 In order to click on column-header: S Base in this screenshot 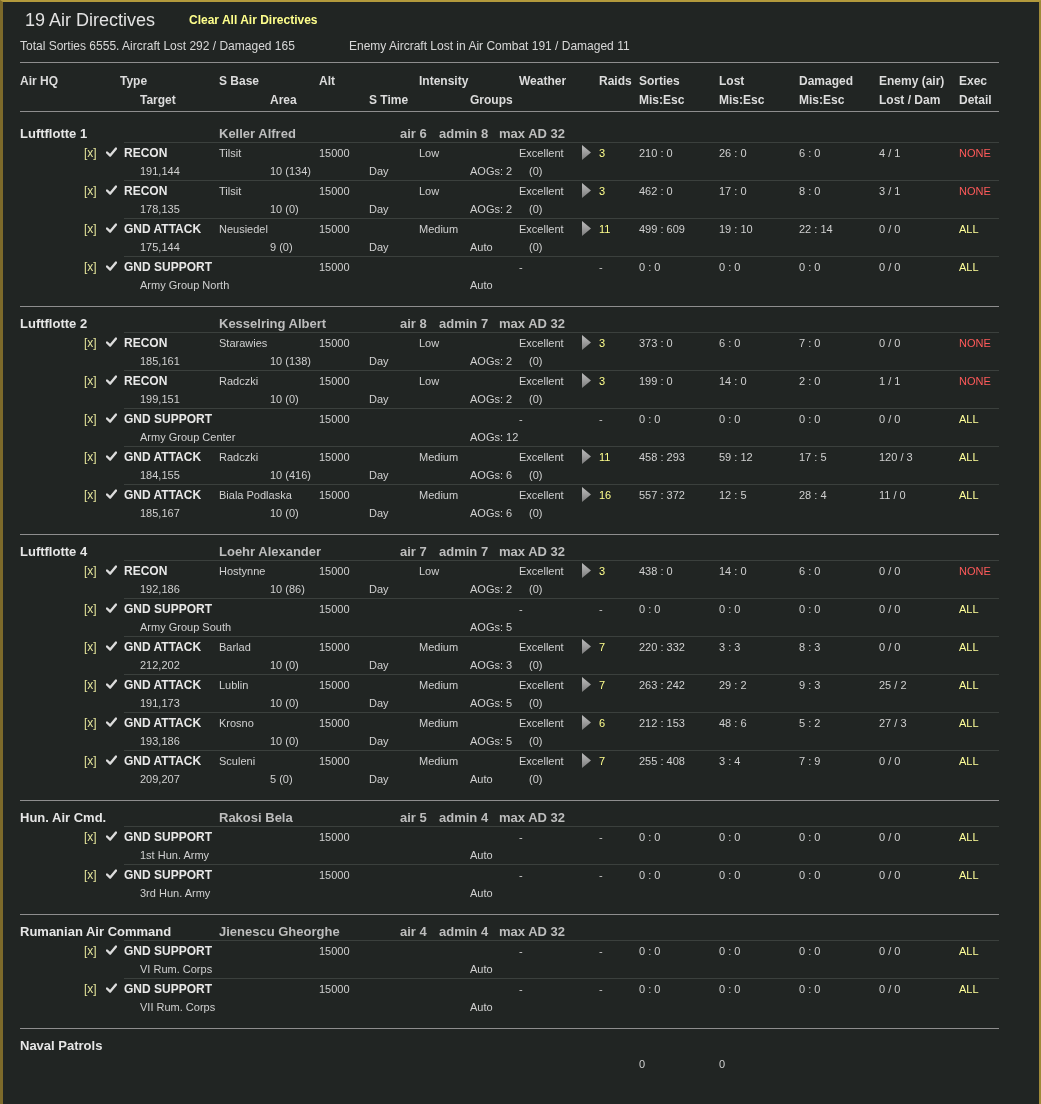, I will do `click(239, 80)`.